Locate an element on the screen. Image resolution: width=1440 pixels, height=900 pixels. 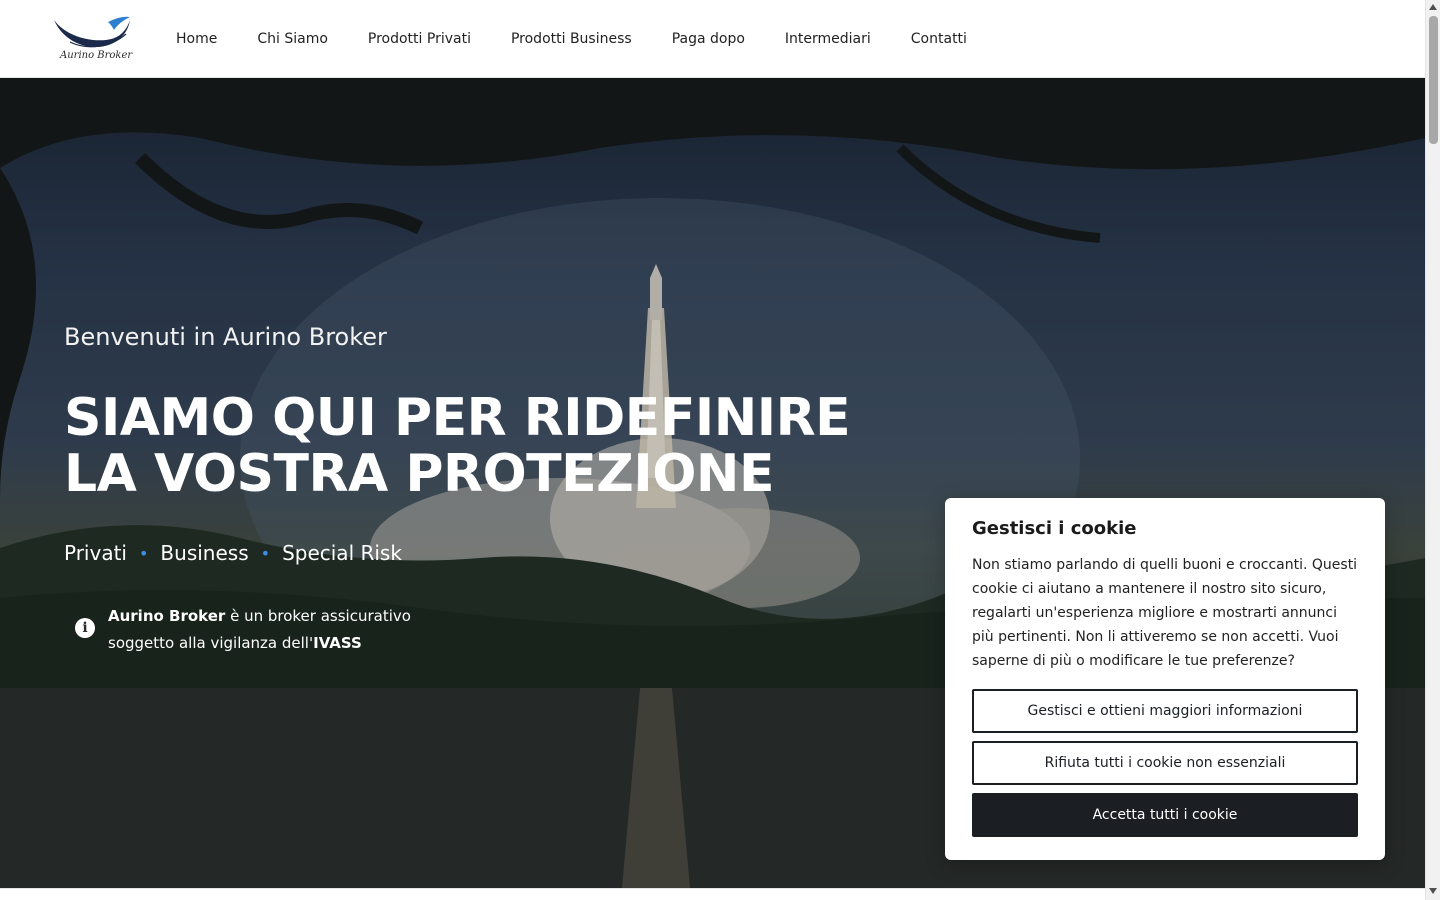
brand-logo: Aurino Broker is located at coordinates (92, 39).